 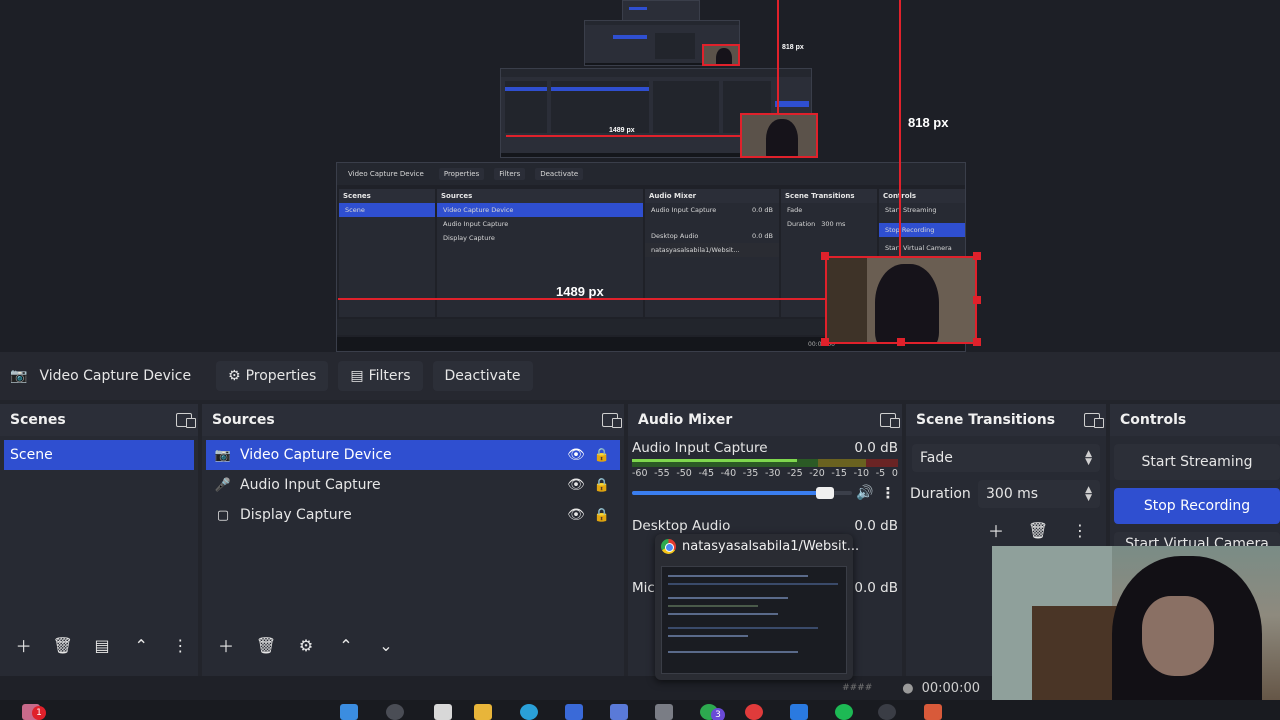 I want to click on start-streaming-button: Start Streaming, so click(x=1197, y=462).